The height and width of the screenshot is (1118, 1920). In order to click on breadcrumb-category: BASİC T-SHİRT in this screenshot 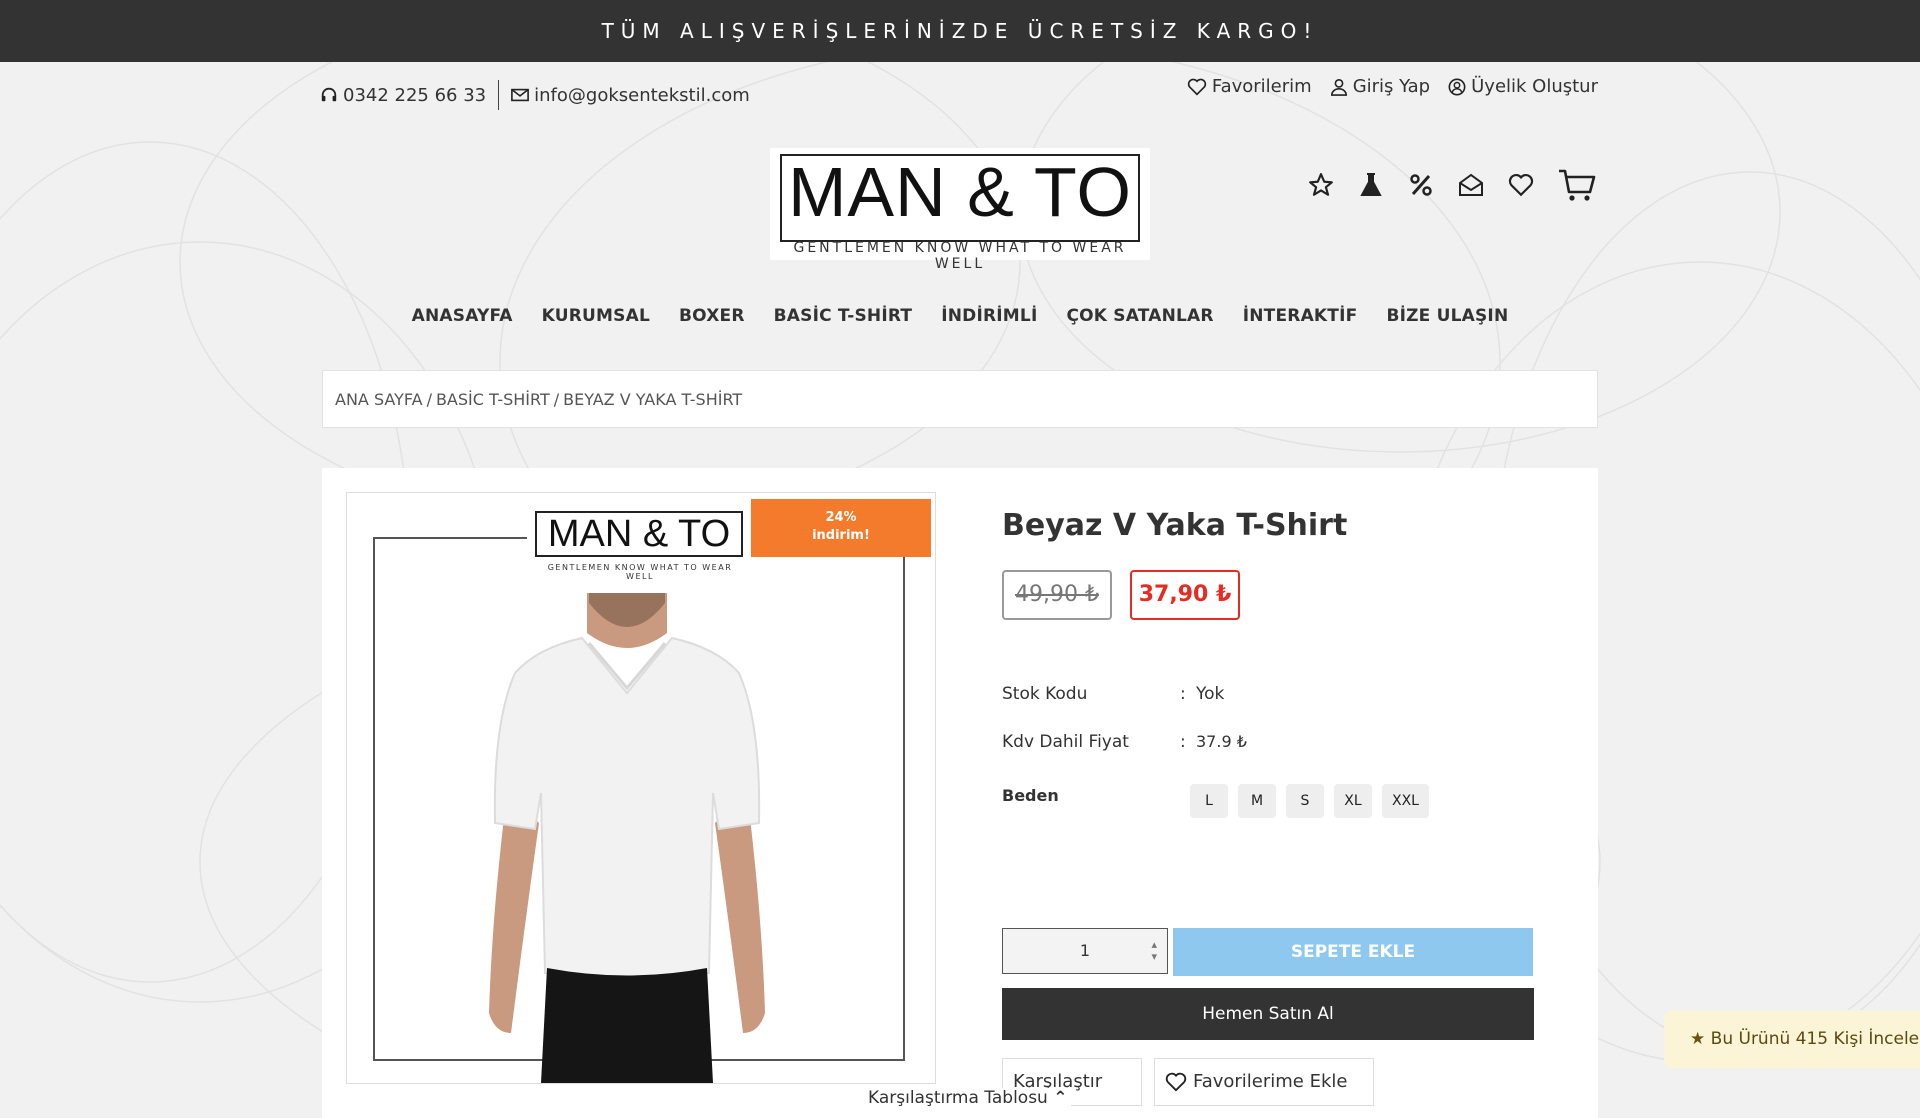, I will do `click(493, 399)`.